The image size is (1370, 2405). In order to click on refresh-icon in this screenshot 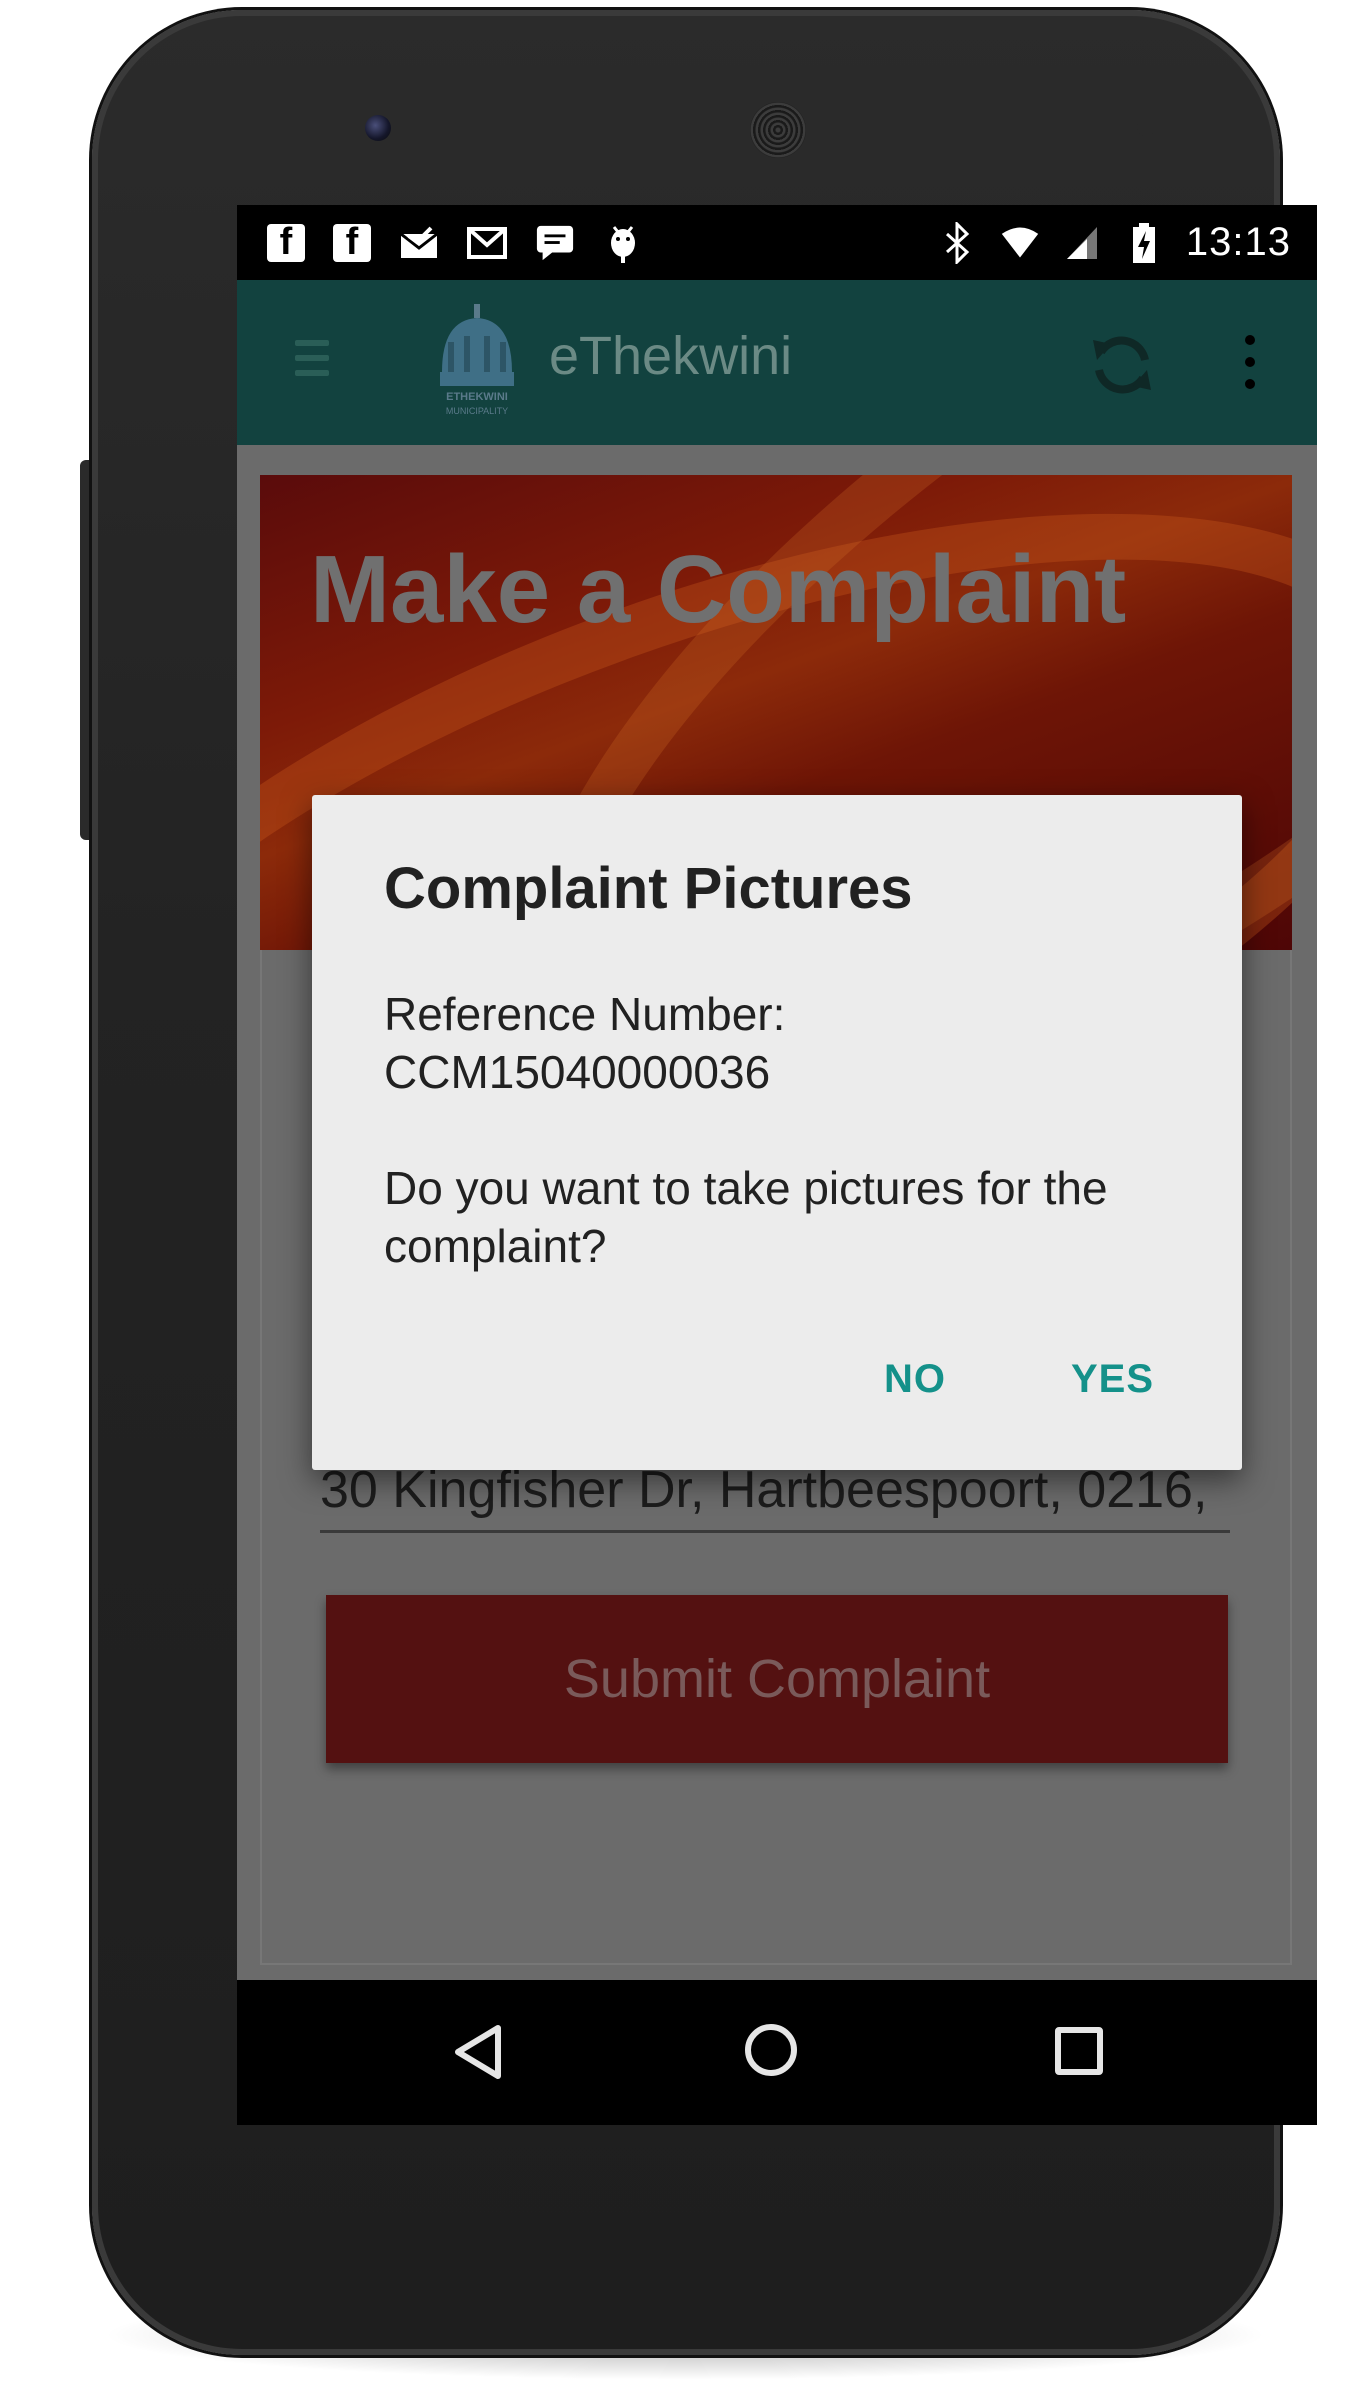, I will do `click(1122, 367)`.